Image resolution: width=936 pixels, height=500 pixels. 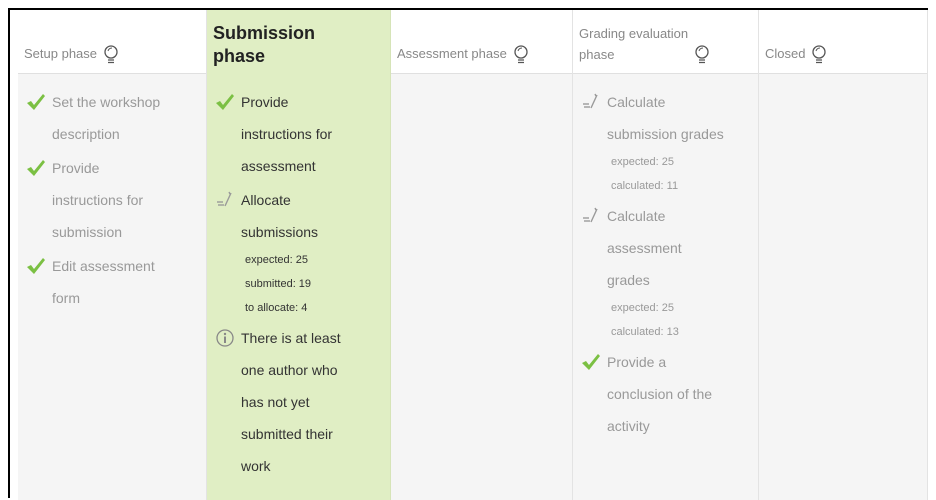 What do you see at coordinates (481, 42) in the screenshot?
I see `phase-header: Assessment phase` at bounding box center [481, 42].